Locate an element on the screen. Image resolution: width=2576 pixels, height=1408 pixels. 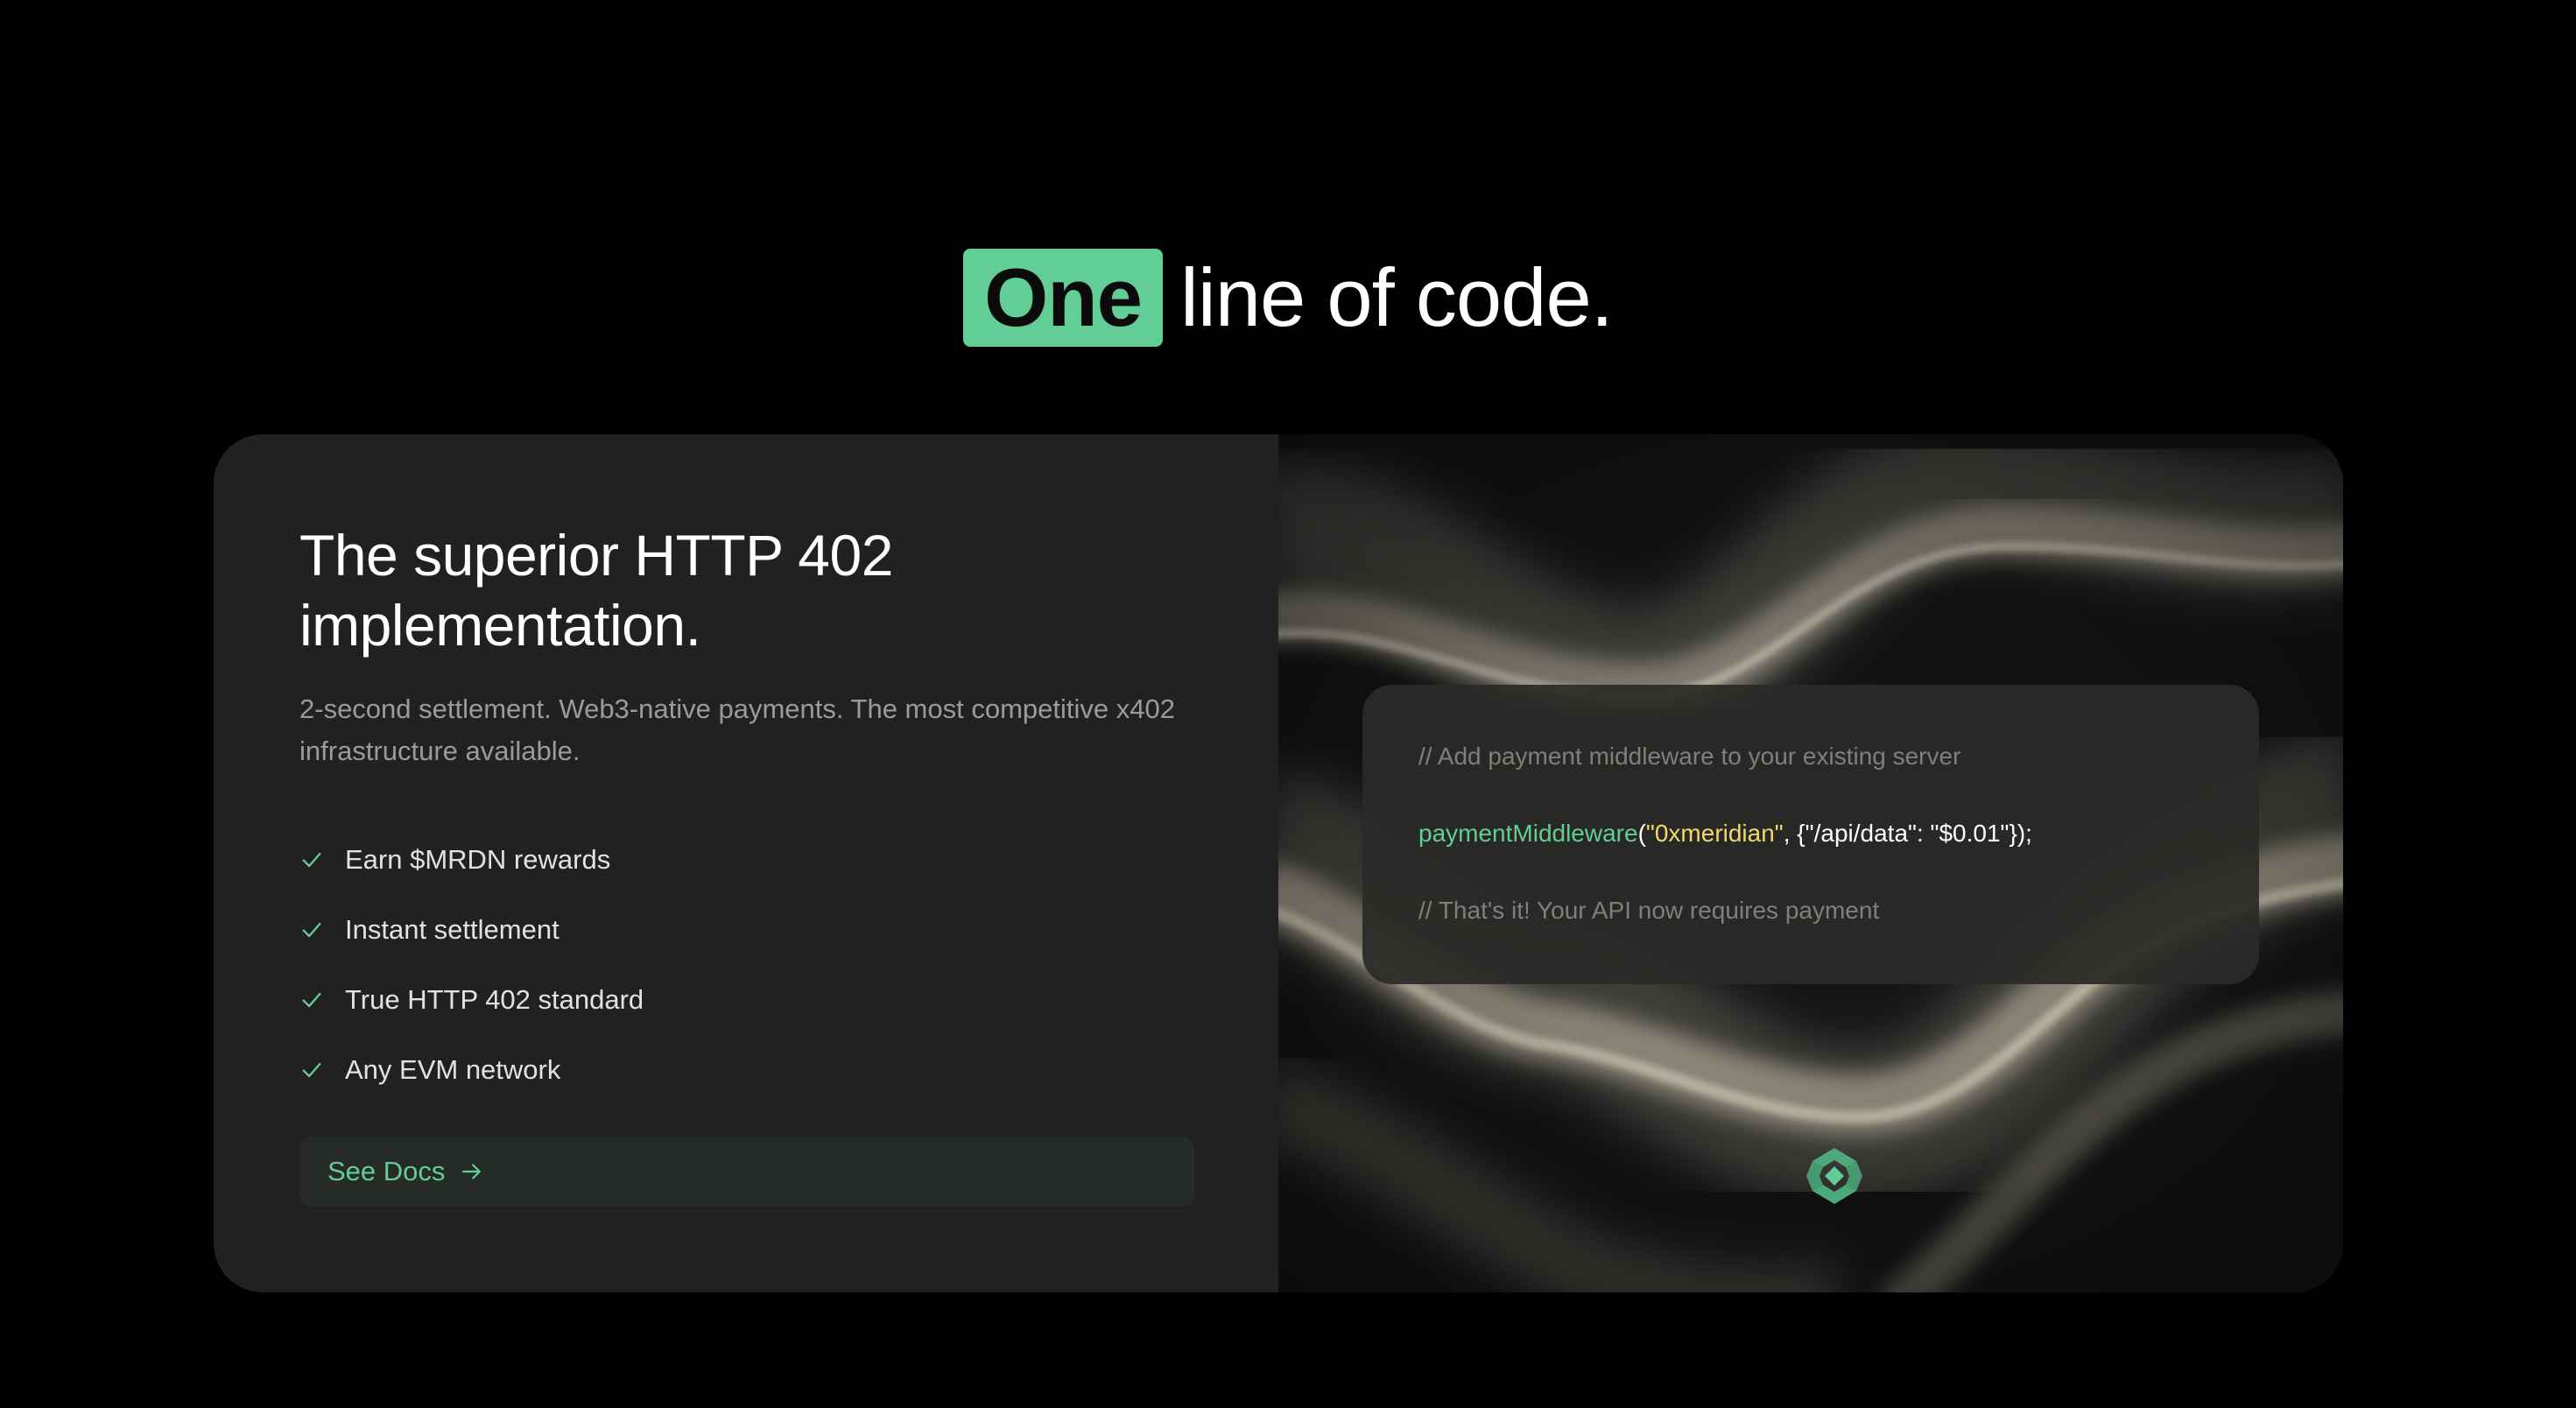
headline-text: line of code. is located at coordinates (1396, 297).